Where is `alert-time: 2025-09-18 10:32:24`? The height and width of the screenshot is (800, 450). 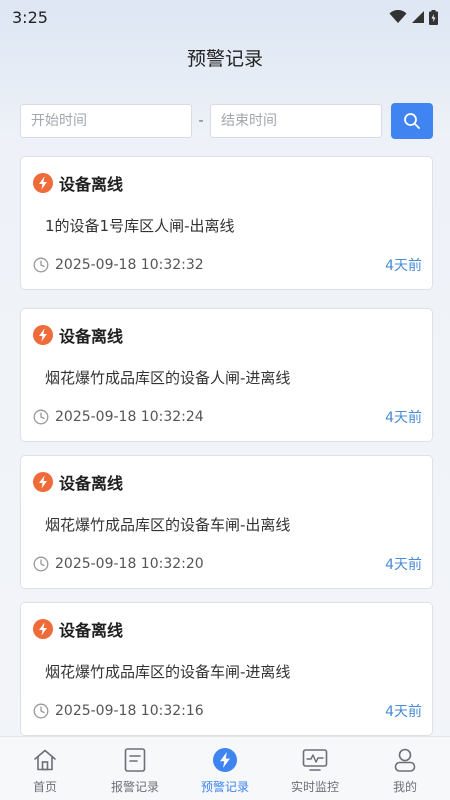
alert-time: 2025-09-18 10:32:24 is located at coordinates (129, 417).